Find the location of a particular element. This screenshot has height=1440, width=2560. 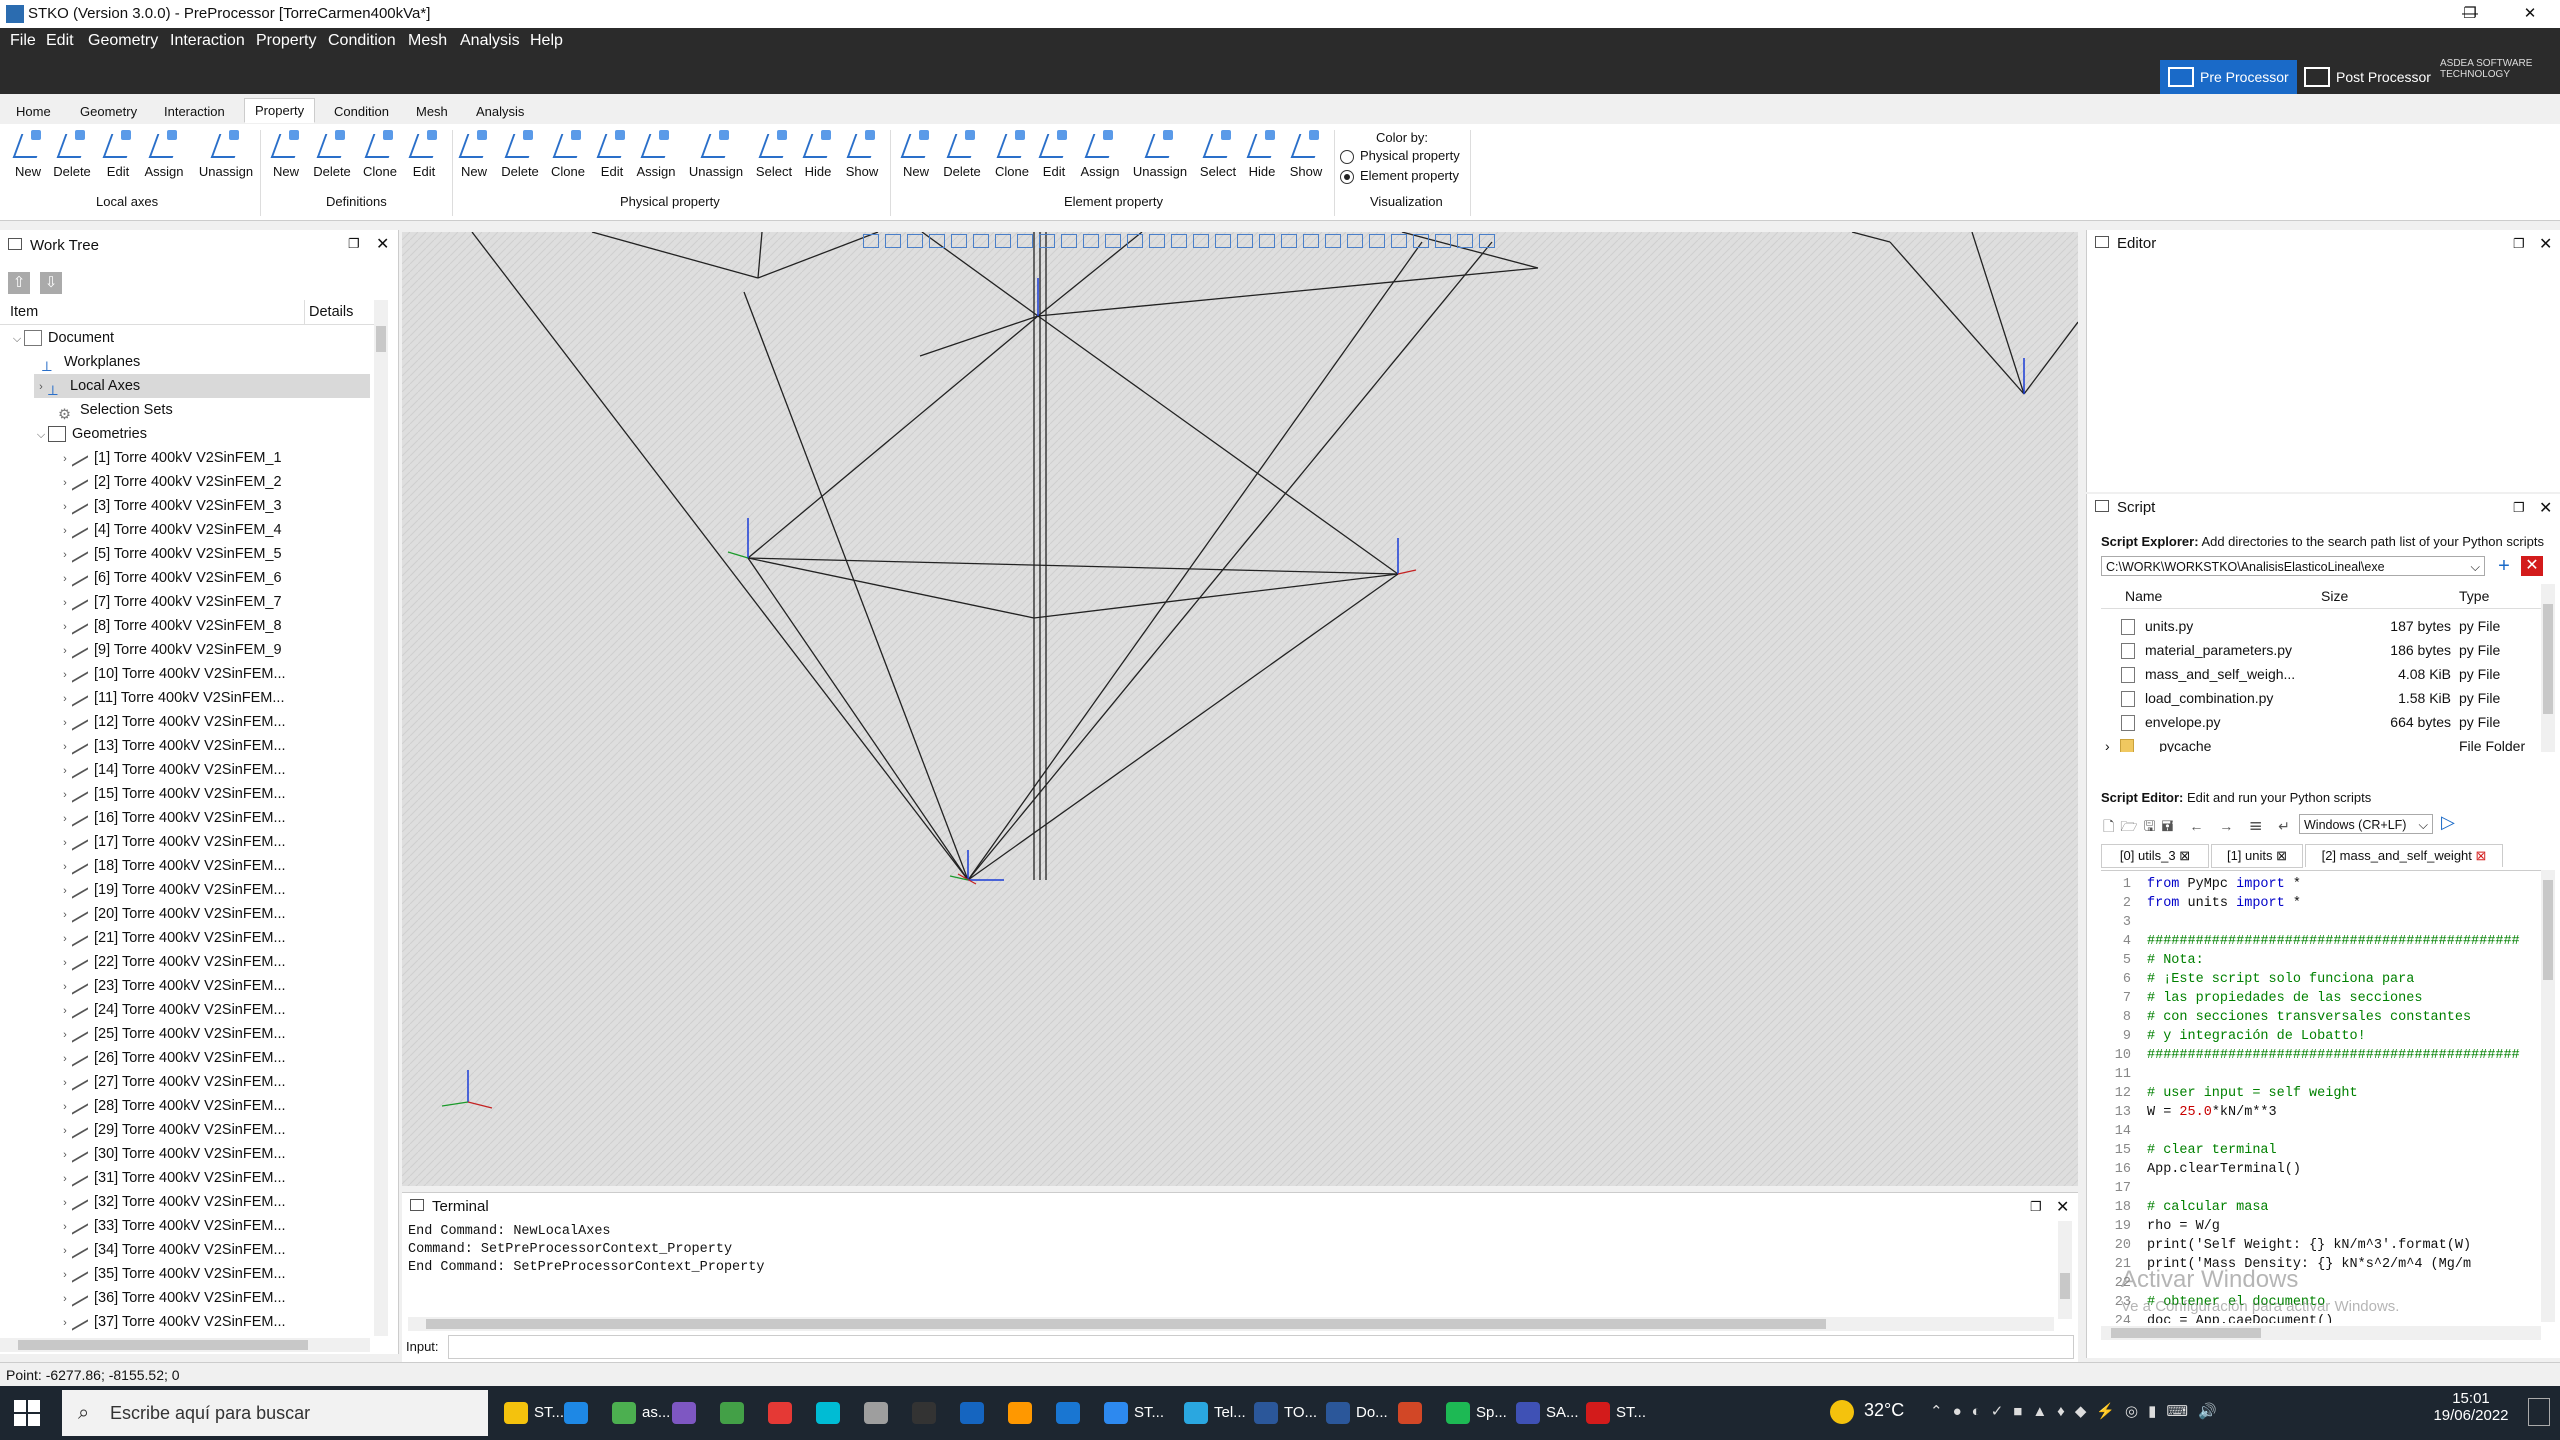

view-top-icon is located at coordinates (981, 241).